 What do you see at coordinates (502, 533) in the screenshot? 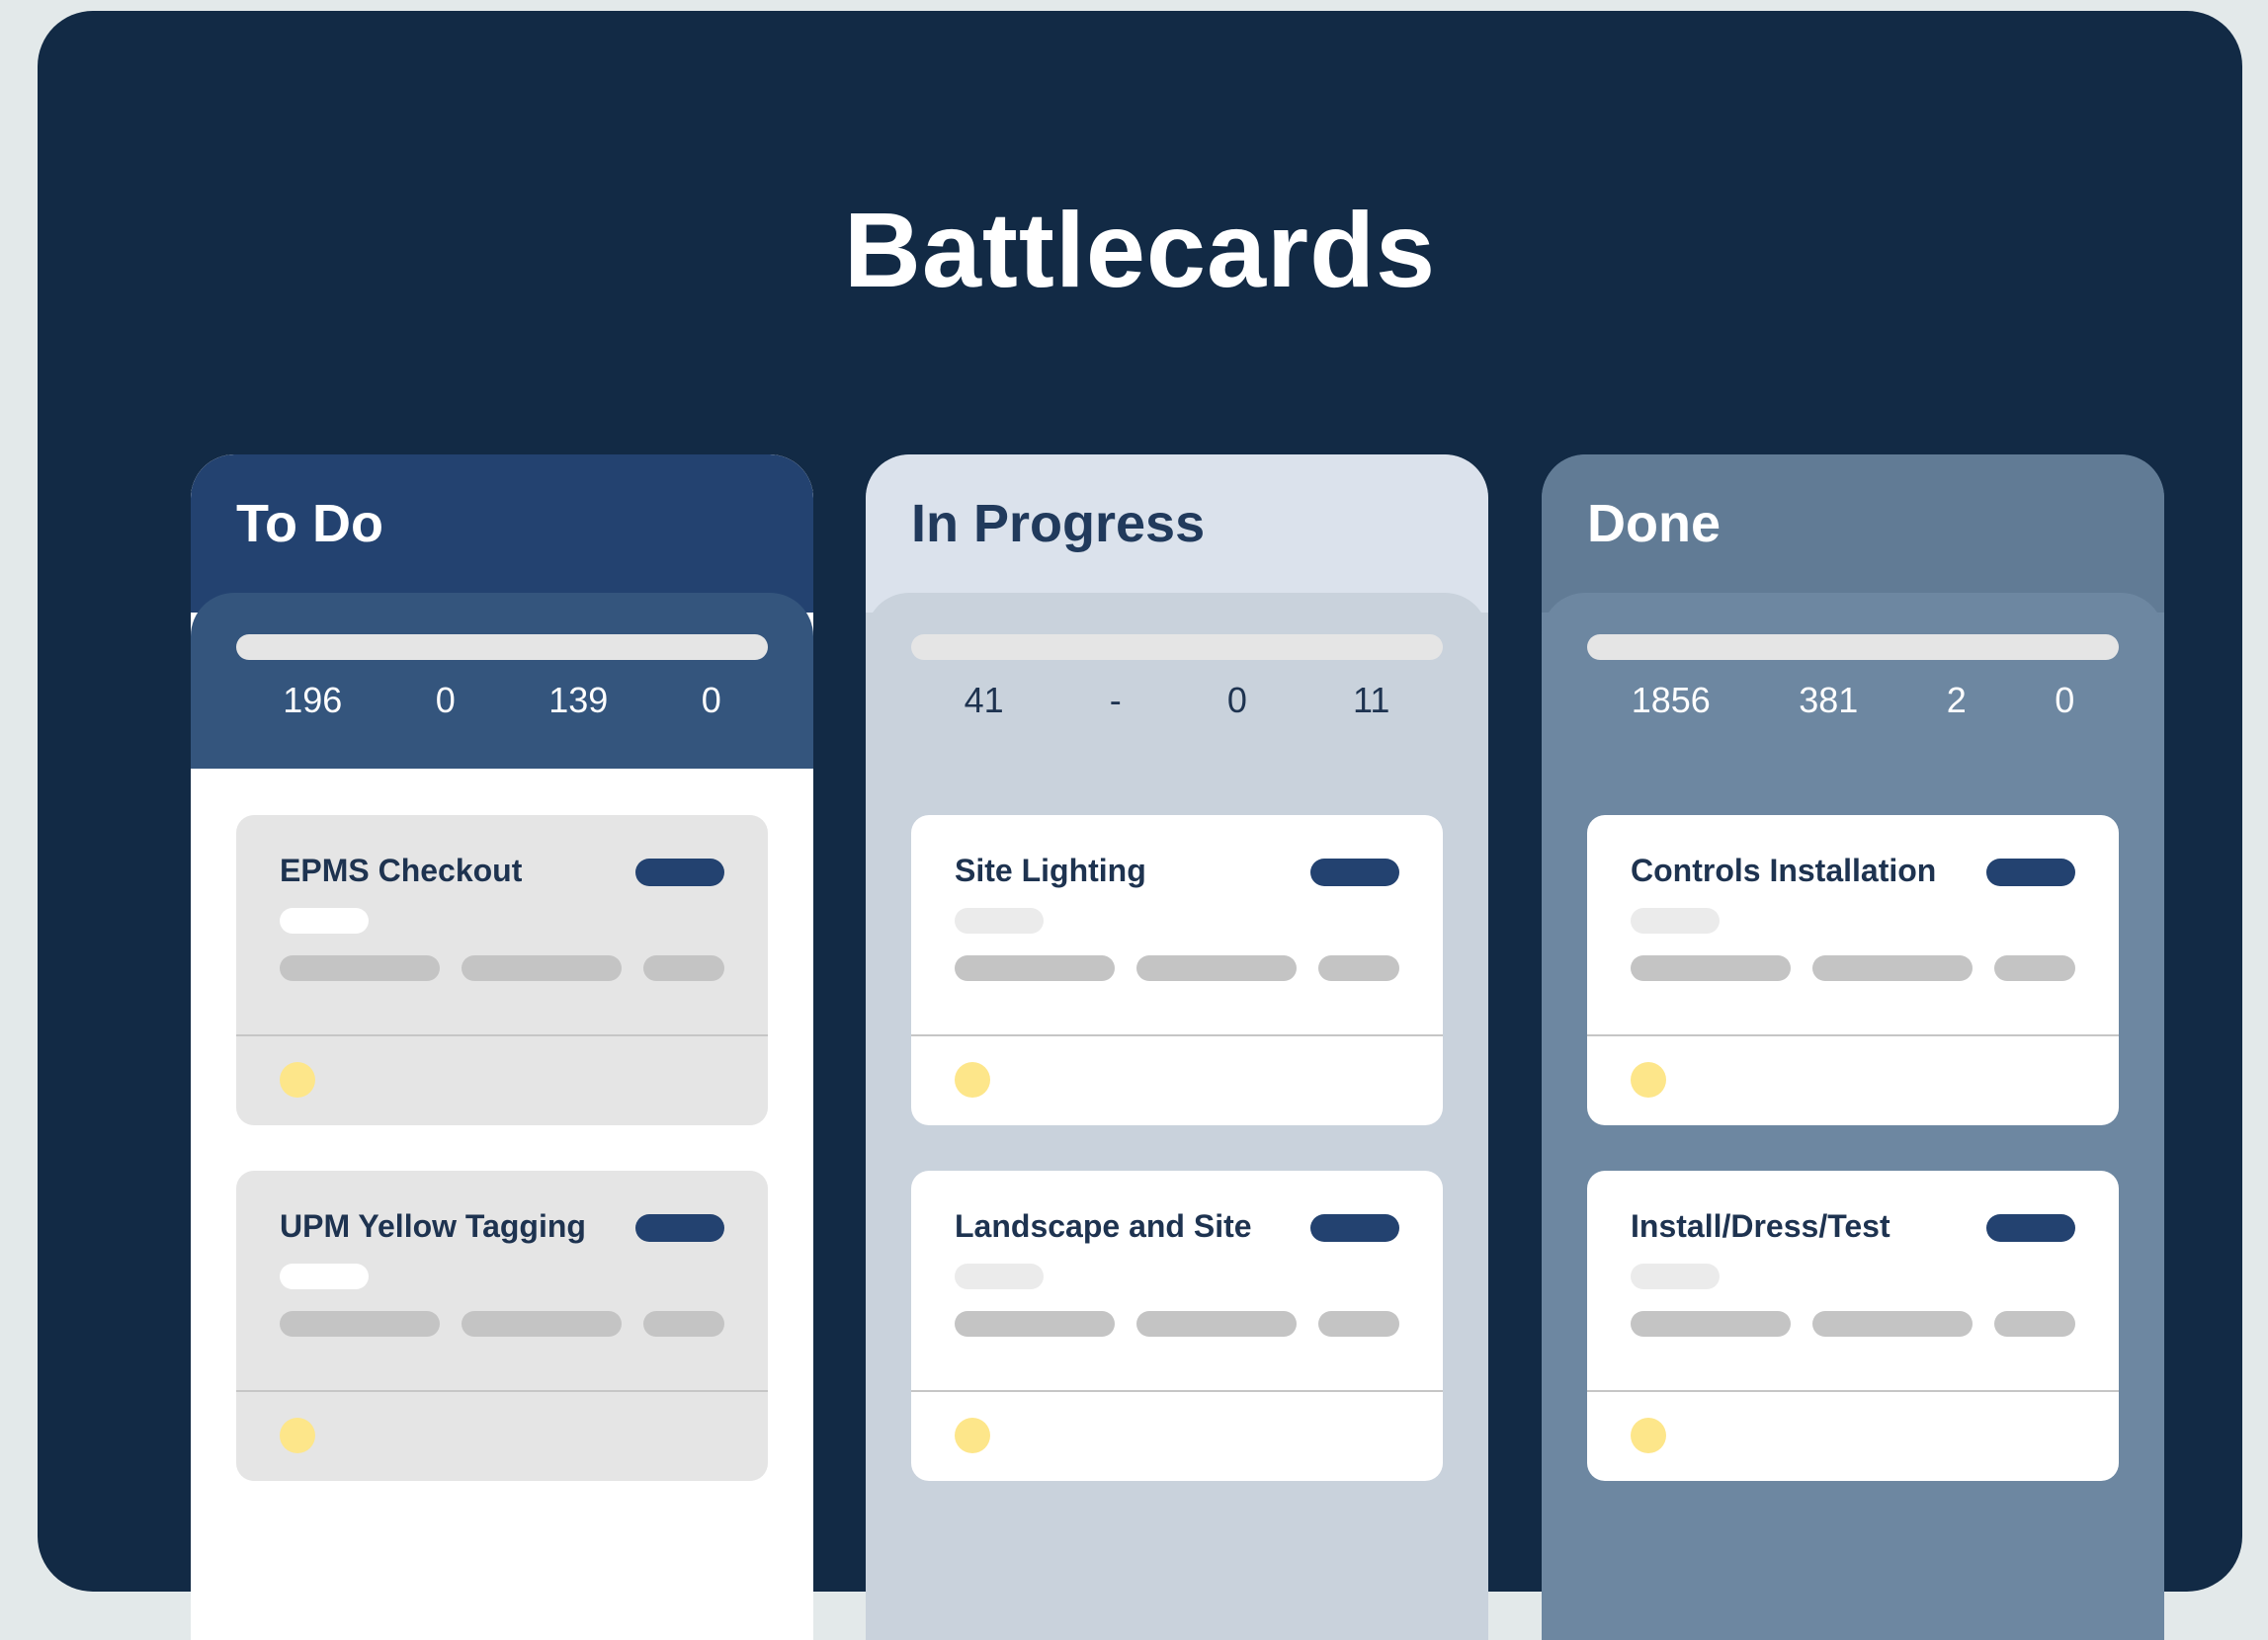
I see `column-header: To Do` at bounding box center [502, 533].